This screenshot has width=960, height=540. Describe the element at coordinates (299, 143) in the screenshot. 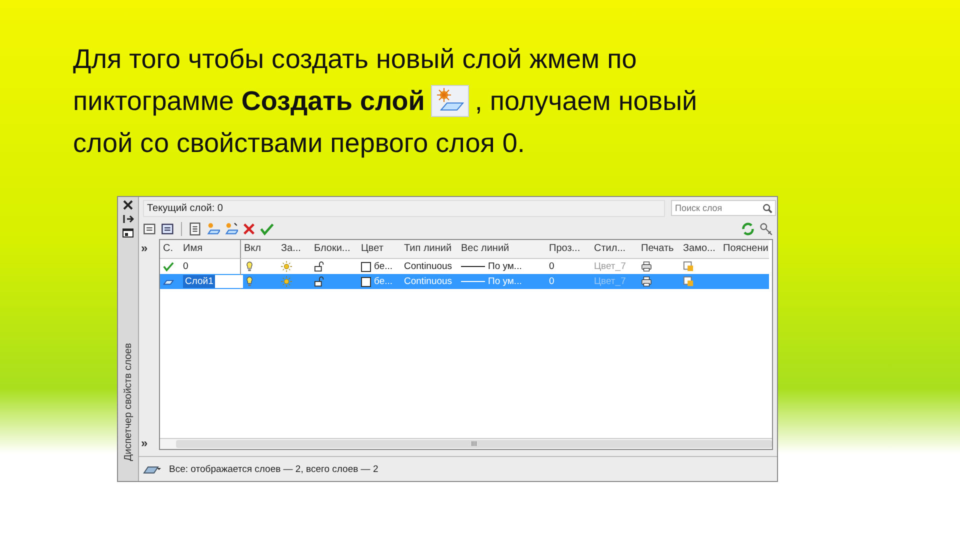

I see `instruction-text: слой со свойствами первого слоя 0.` at that location.